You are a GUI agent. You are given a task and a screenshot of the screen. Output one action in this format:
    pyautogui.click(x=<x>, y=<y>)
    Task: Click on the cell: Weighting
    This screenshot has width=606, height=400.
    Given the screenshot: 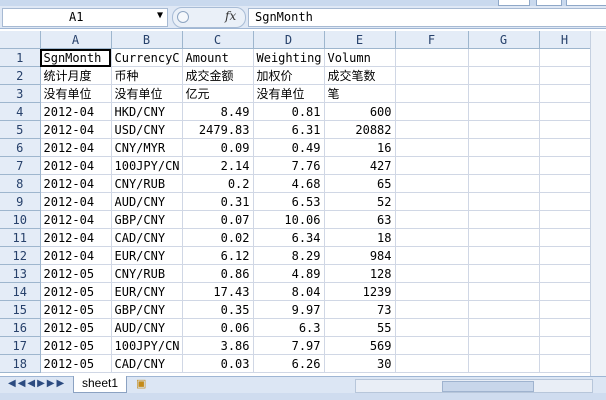 What is the action you would take?
    pyautogui.click(x=289, y=57)
    